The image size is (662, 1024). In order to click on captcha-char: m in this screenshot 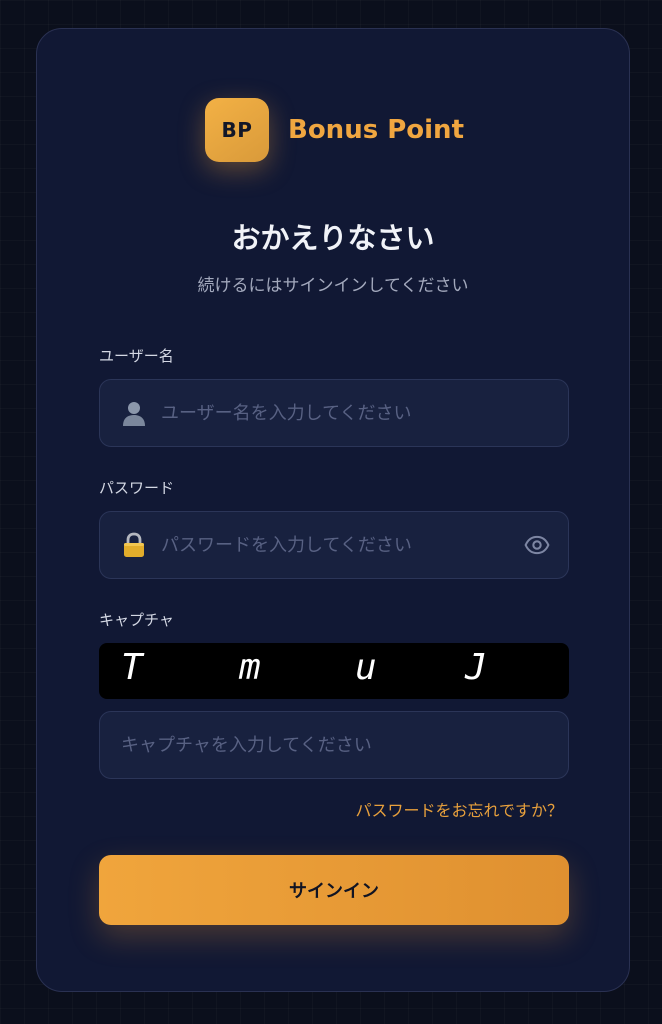, I will do `click(250, 667)`.